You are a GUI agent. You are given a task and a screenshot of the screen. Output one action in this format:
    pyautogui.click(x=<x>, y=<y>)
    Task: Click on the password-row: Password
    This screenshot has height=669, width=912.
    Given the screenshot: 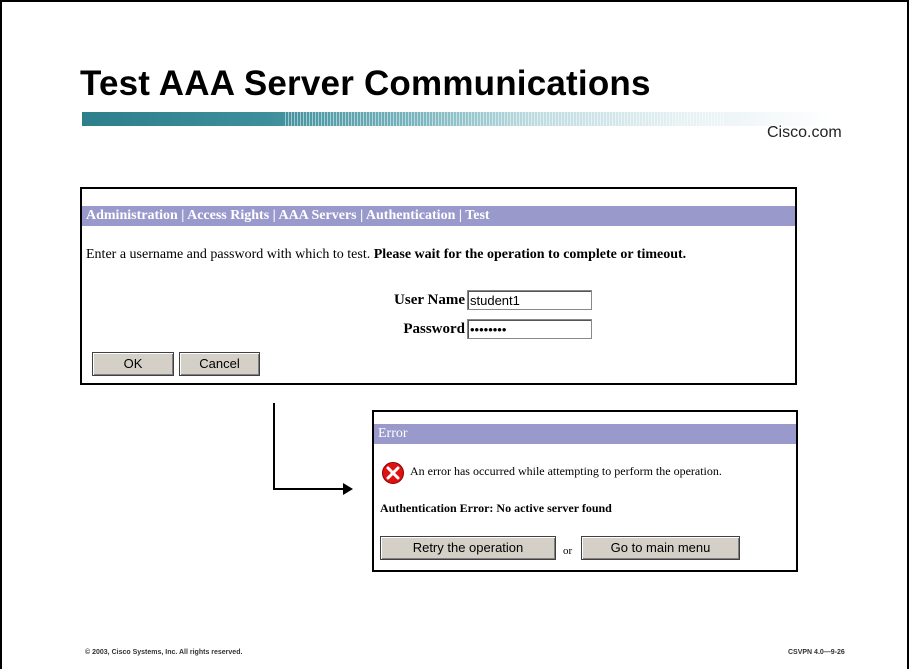 What is the action you would take?
    pyautogui.click(x=438, y=330)
    